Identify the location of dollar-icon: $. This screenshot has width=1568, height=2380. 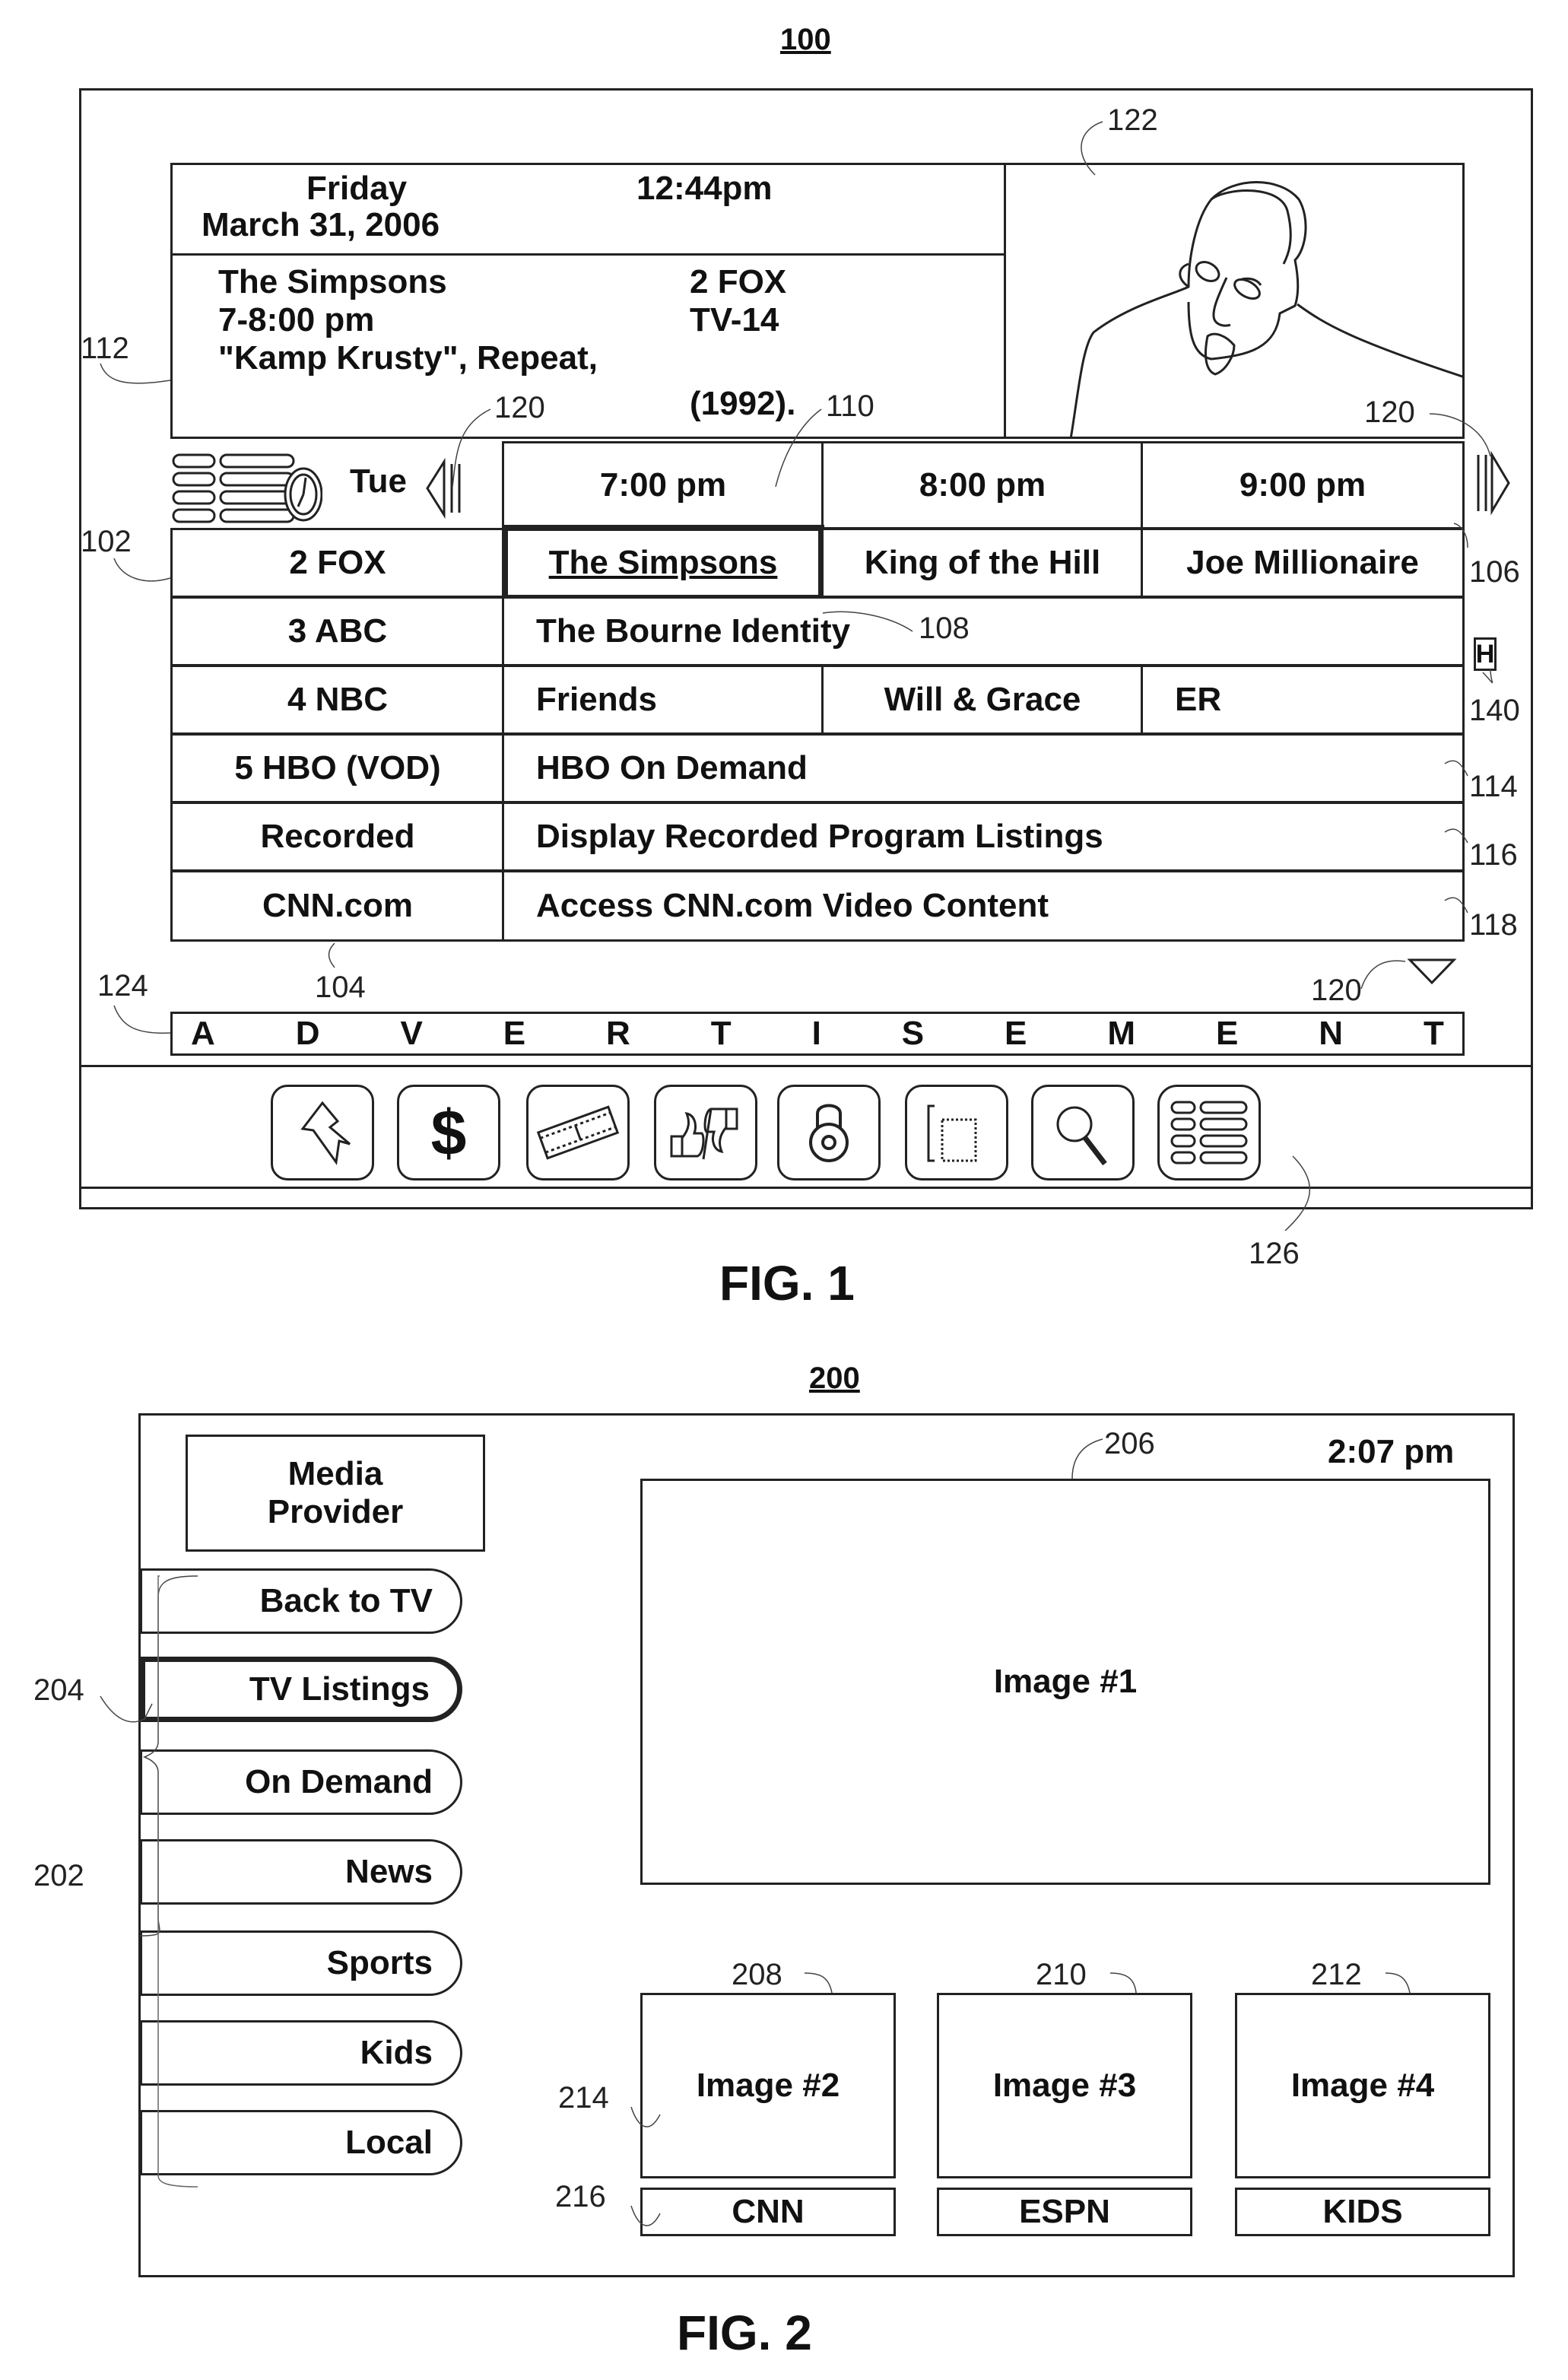
(449, 1132).